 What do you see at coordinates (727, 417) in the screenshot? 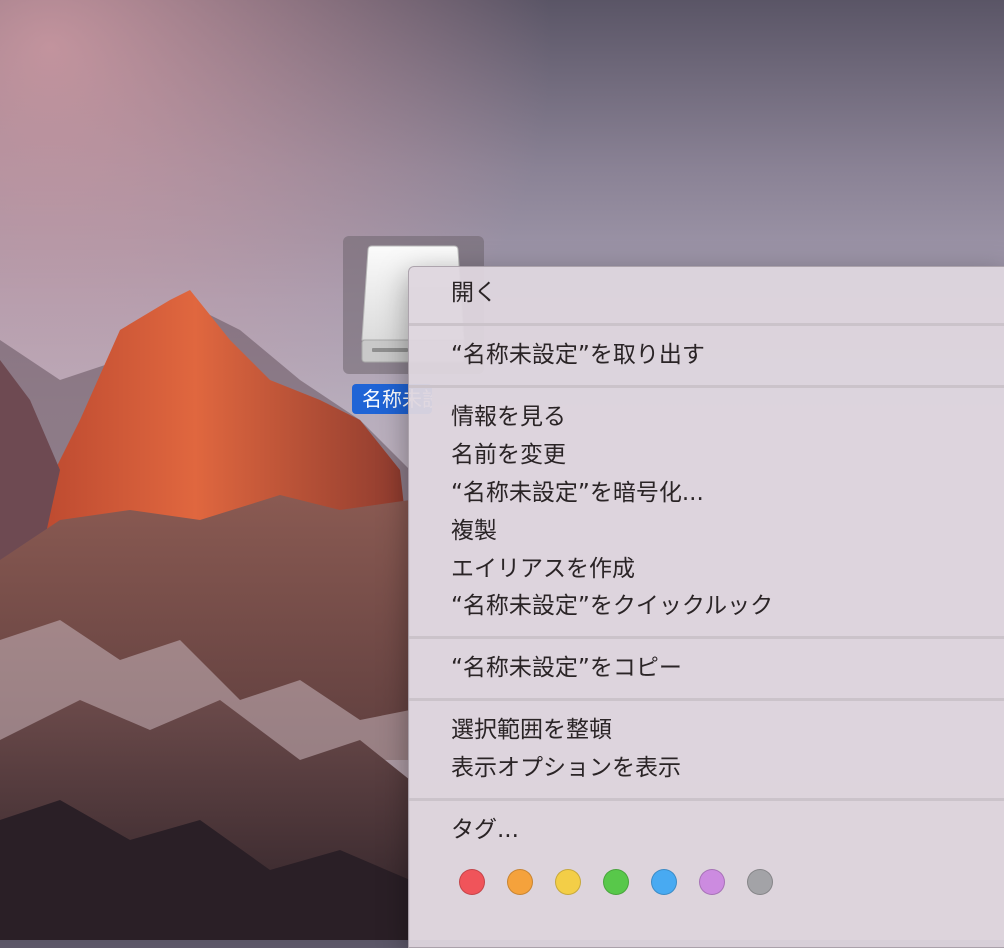
I see `menu-item-get-info: 情報を見る` at bounding box center [727, 417].